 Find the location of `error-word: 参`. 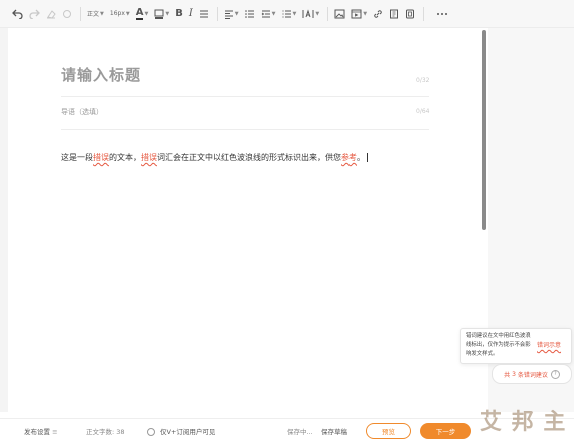

error-word: 参 is located at coordinates (345, 157).